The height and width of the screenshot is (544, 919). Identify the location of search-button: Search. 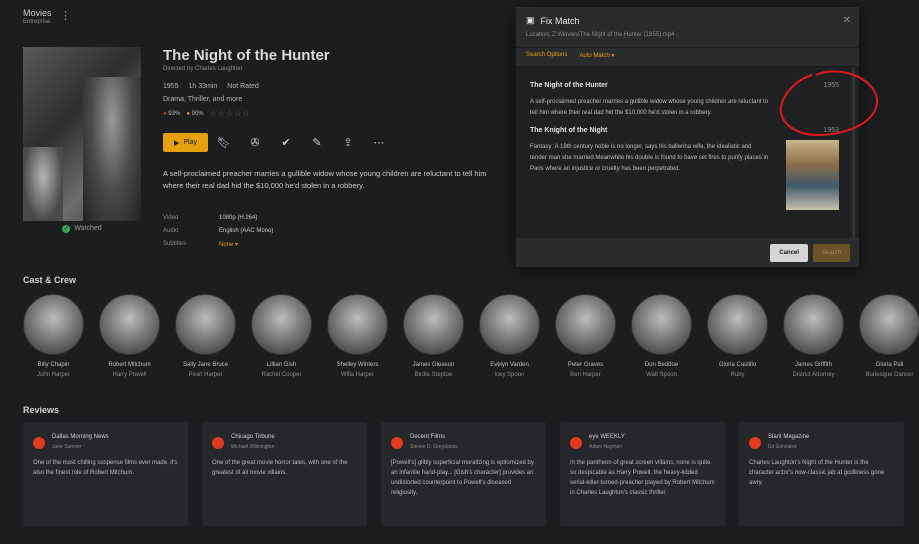
(831, 253).